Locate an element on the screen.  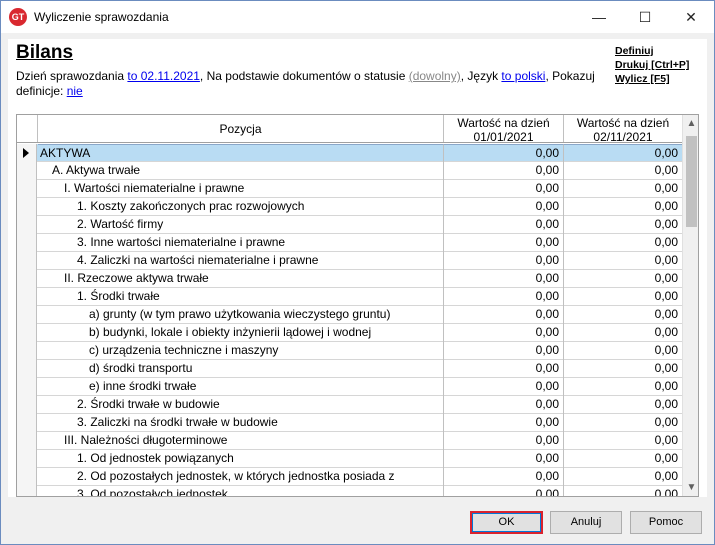
print-link: Drukuj [Ctrl+P] is located at coordinates (652, 65).